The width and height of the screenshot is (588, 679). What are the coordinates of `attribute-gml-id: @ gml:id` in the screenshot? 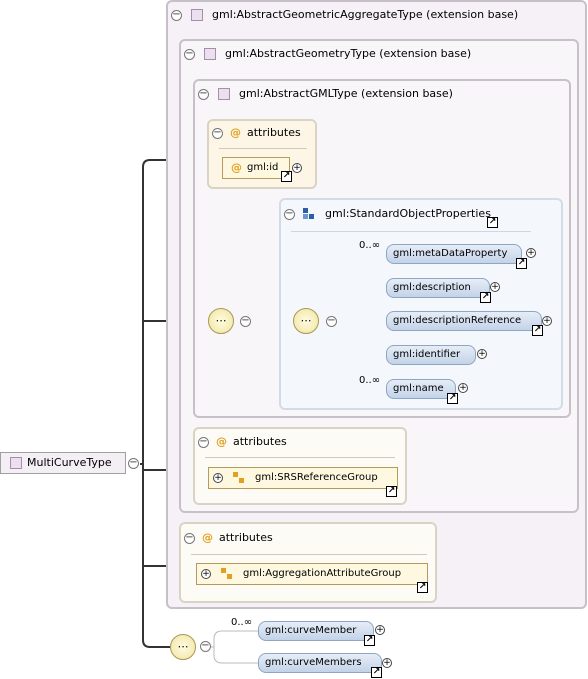 It's located at (256, 168).